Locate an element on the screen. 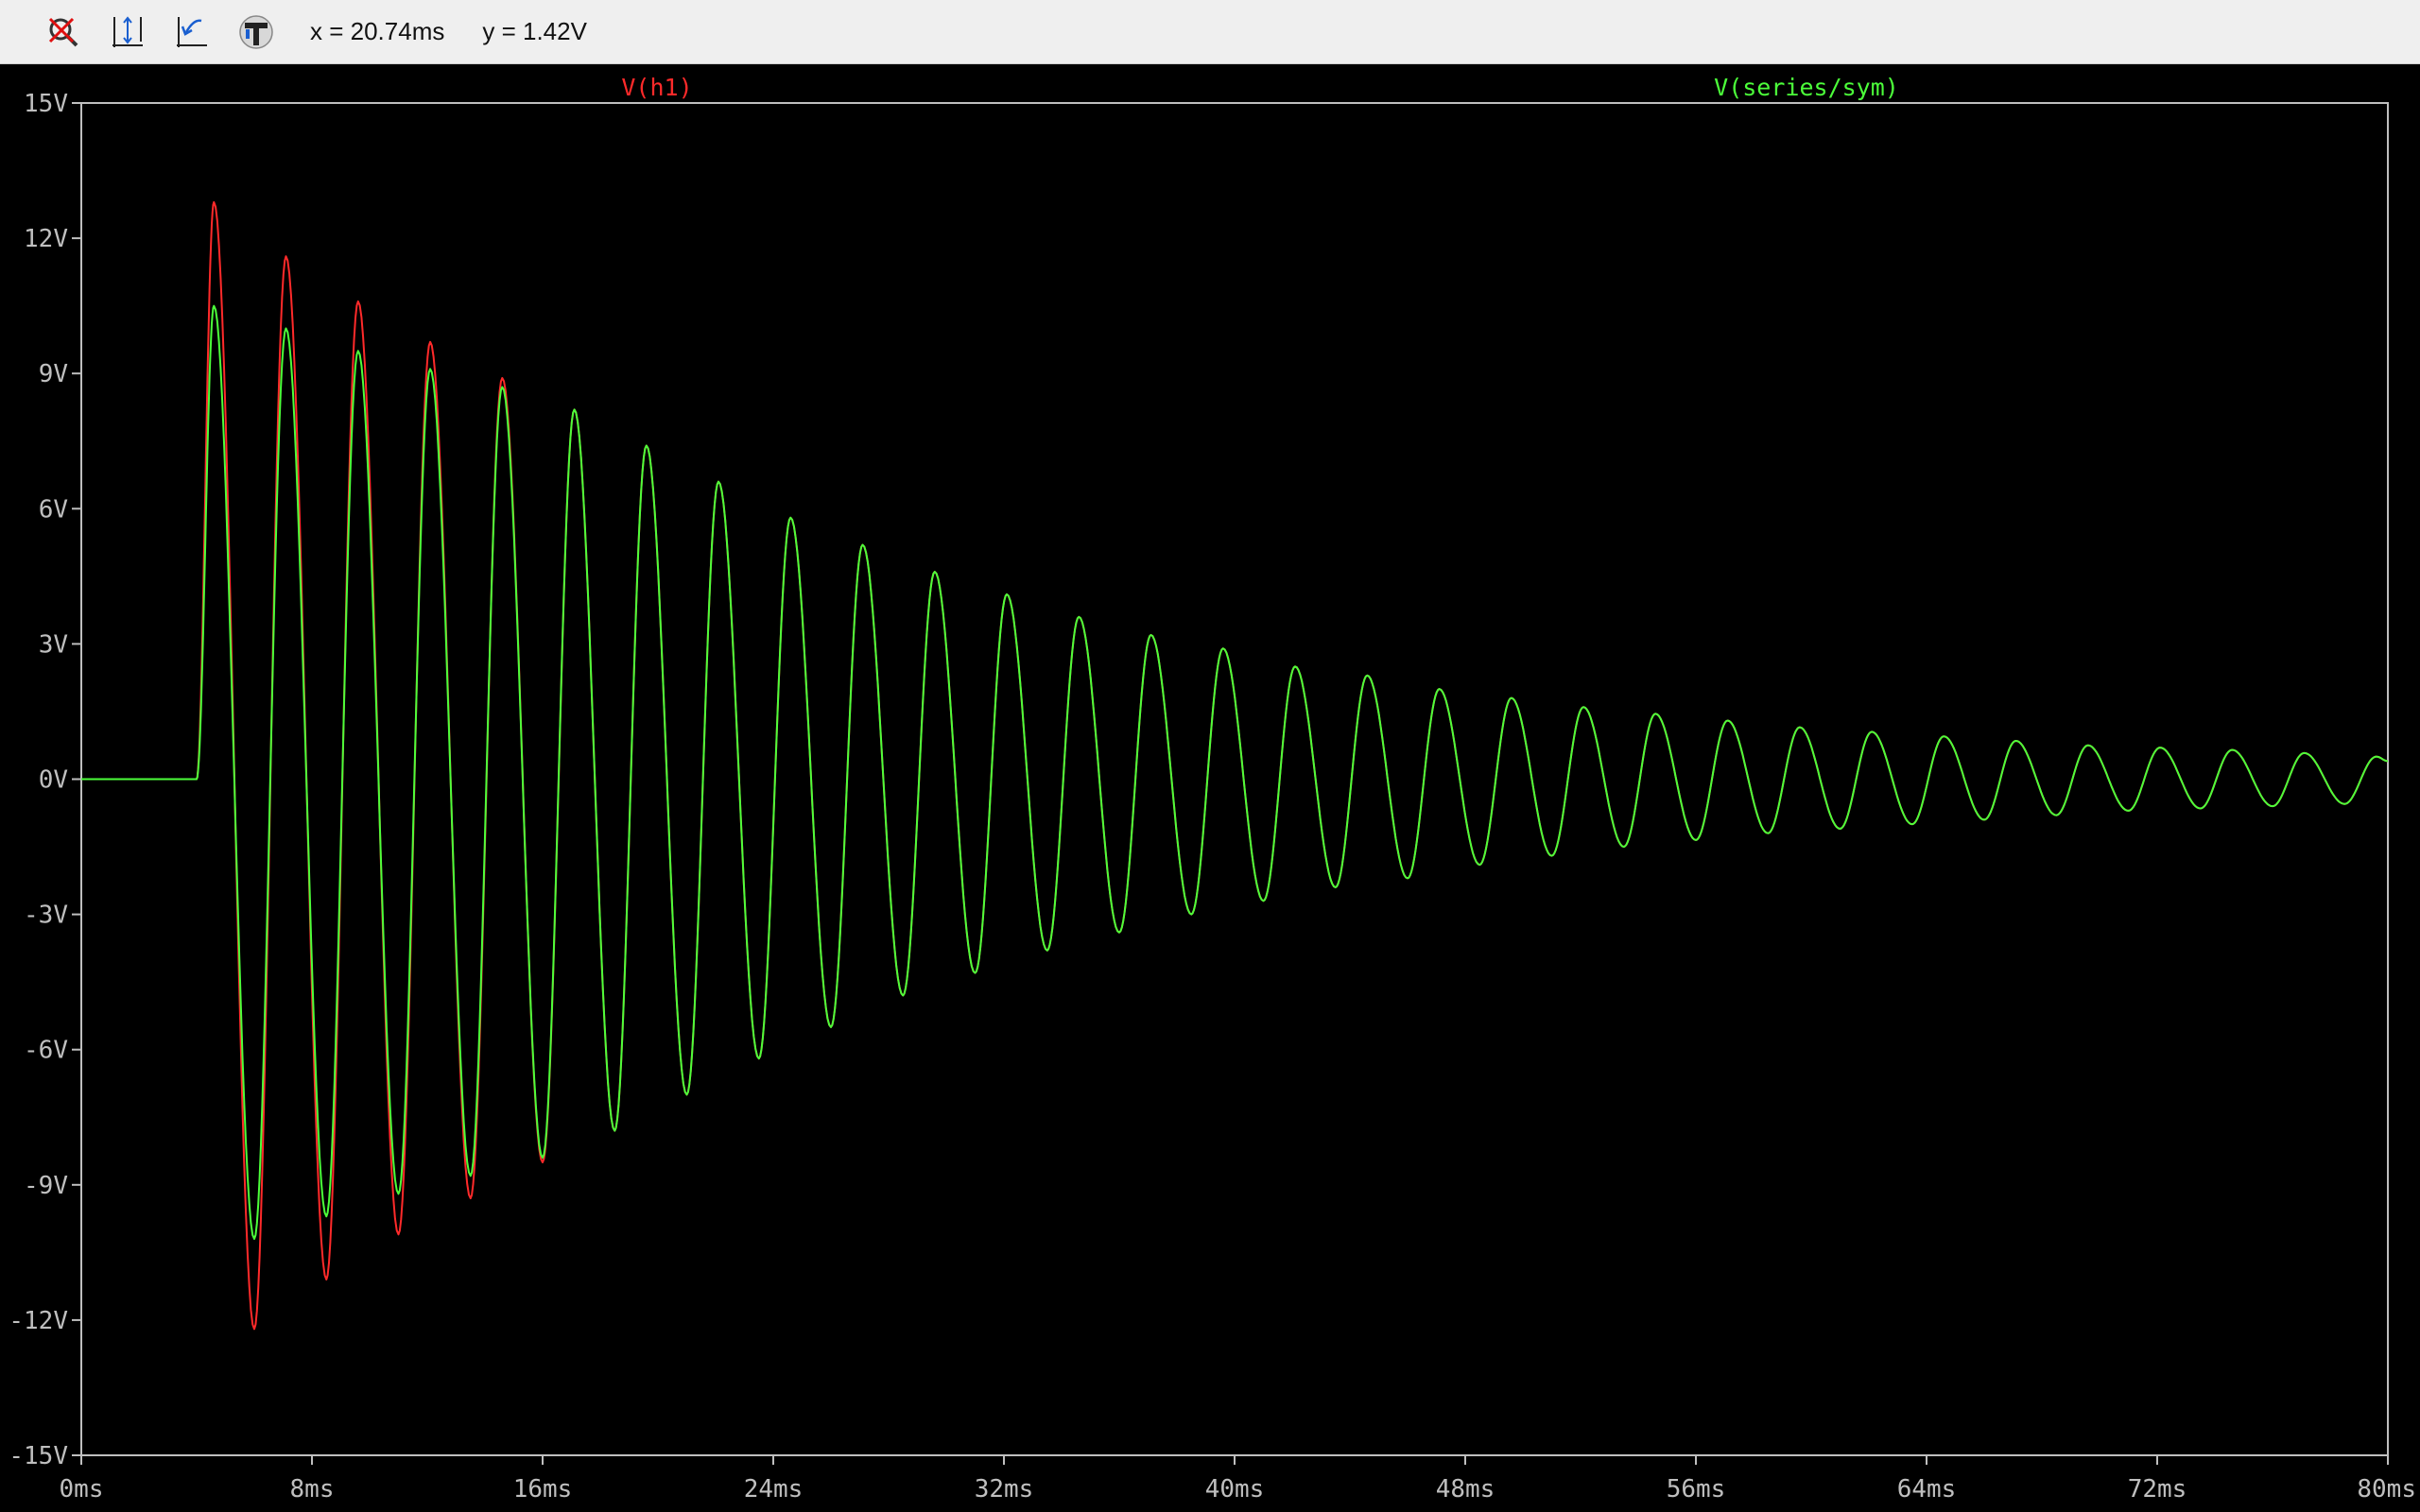 Image resolution: width=2420 pixels, height=1512 pixels. pick-traces-icon is located at coordinates (256, 31).